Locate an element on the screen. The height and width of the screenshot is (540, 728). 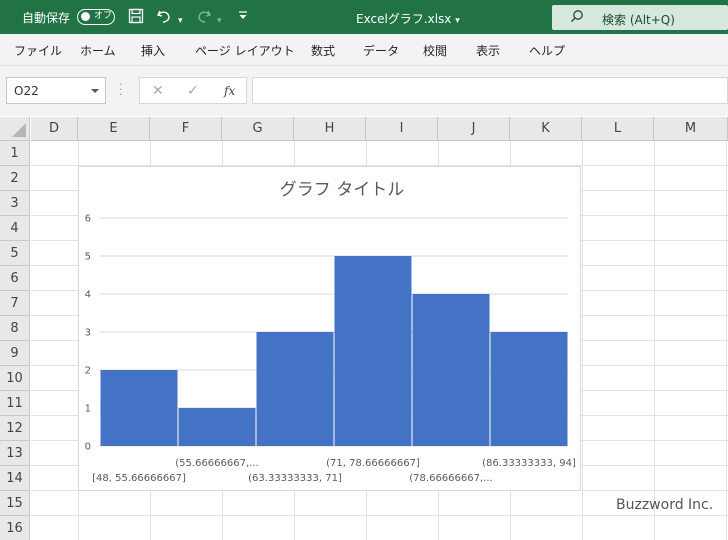
watermark: Buzzword Inc. is located at coordinates (665, 505).